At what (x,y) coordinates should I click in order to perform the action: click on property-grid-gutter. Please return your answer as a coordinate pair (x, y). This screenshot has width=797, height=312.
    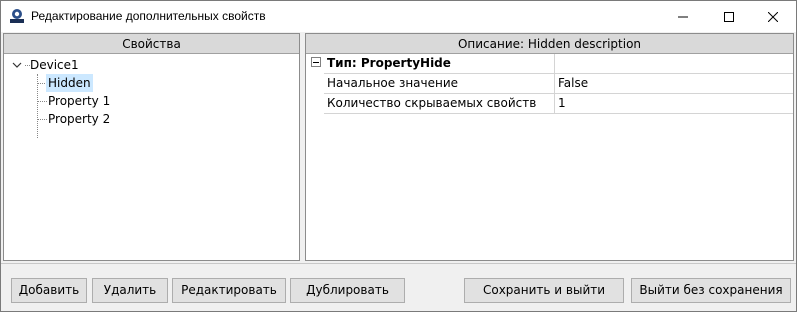
    Looking at the image, I should click on (315, 156).